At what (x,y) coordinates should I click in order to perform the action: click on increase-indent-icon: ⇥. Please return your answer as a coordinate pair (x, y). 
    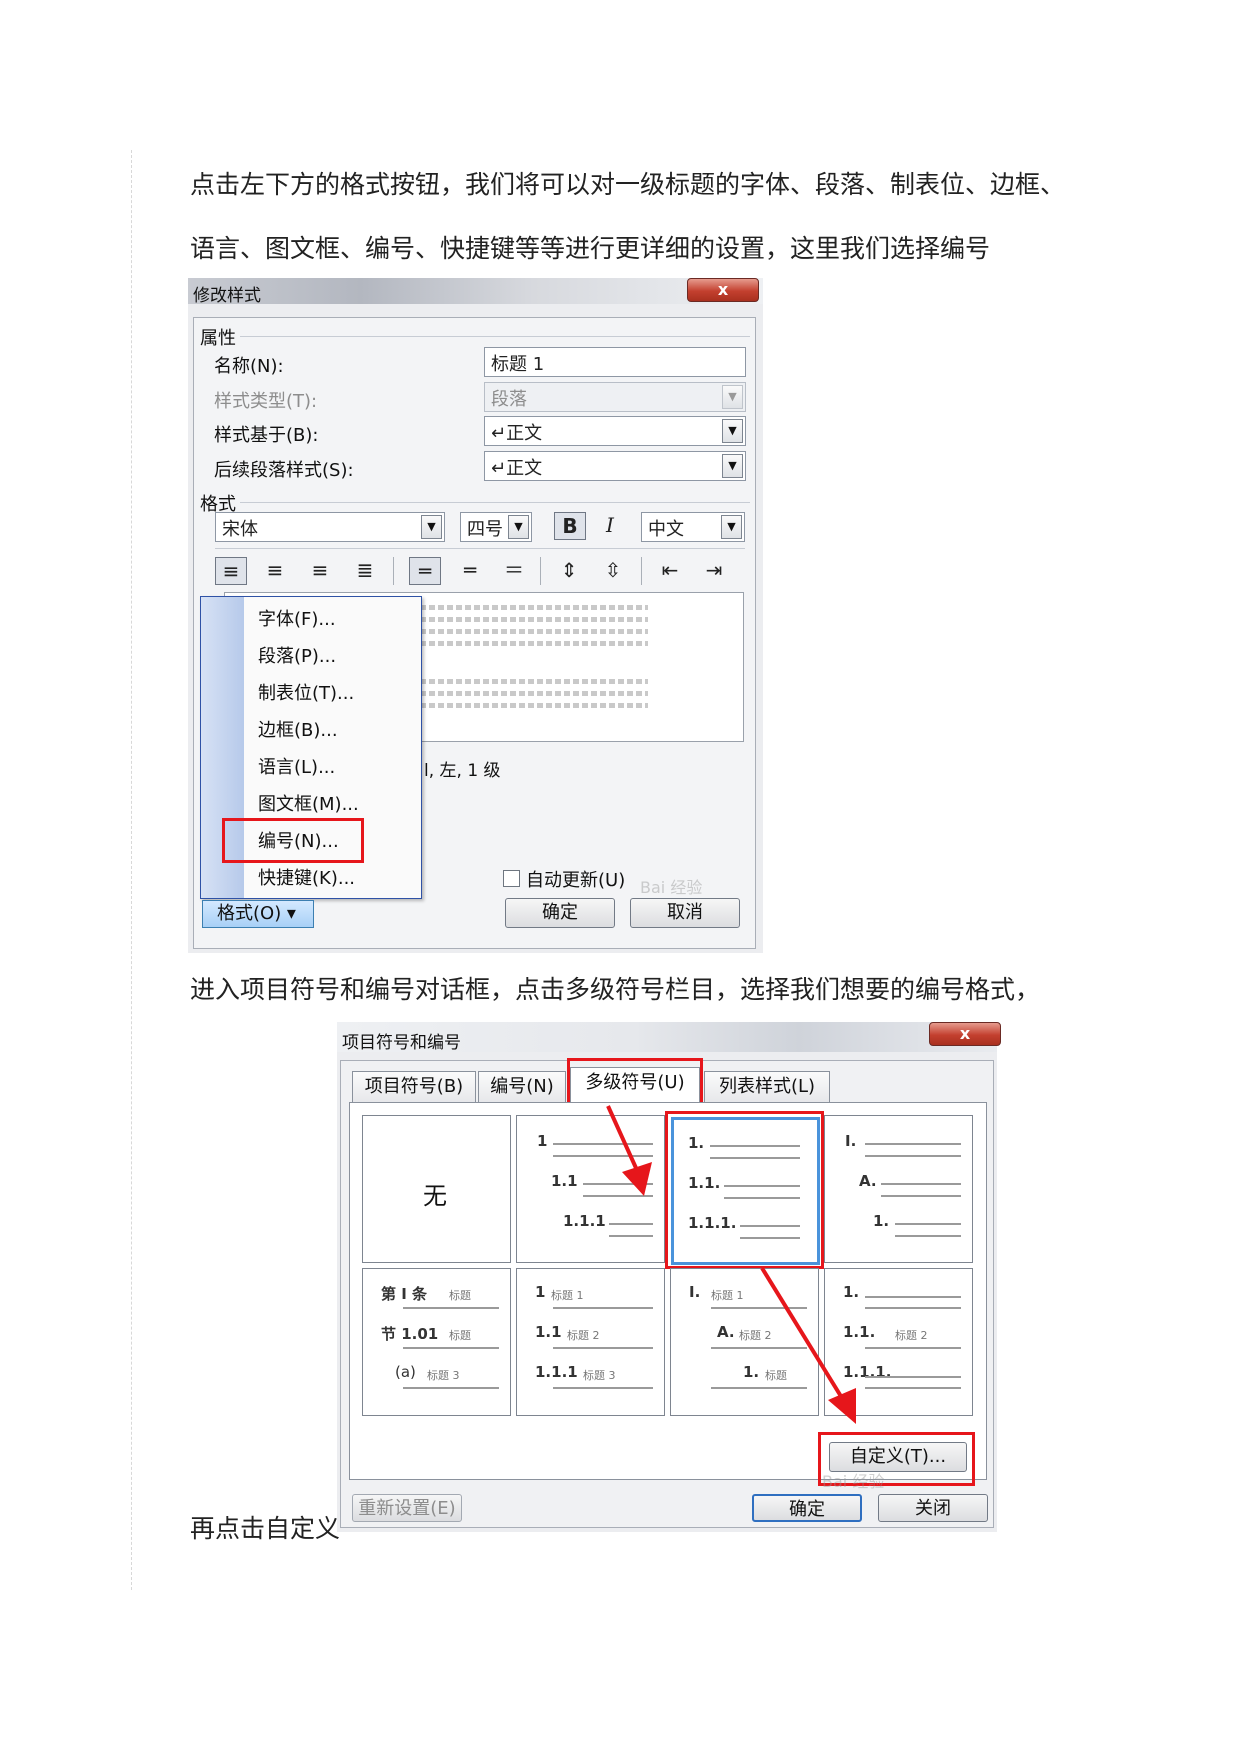
    Looking at the image, I should click on (714, 571).